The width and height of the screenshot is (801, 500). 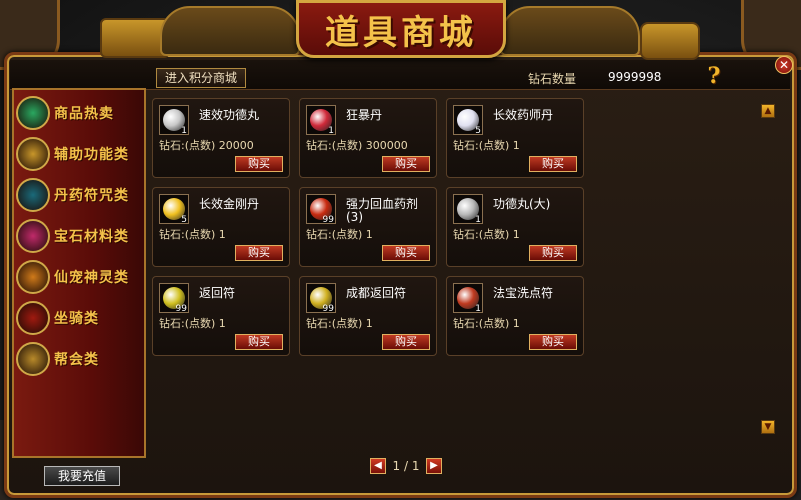 I want to click on item-card: 99 返回符钻石:(点数) 1 购买, so click(x=221, y=316).